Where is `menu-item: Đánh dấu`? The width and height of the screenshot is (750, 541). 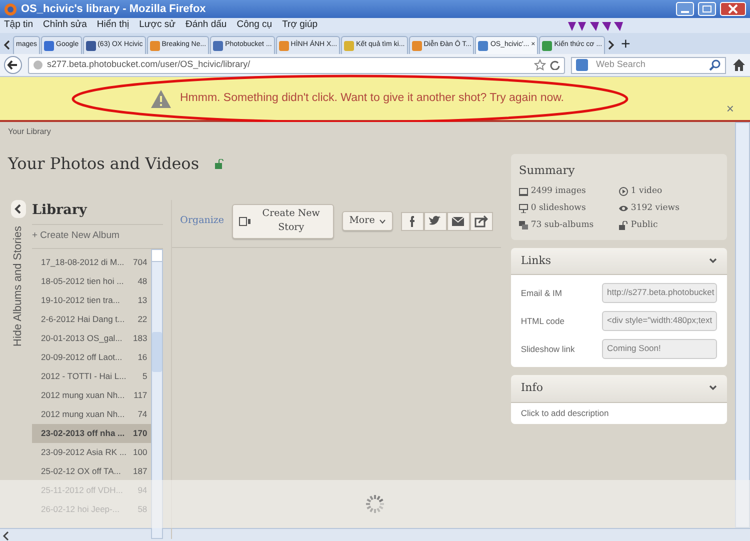 menu-item: Đánh dấu is located at coordinates (206, 25).